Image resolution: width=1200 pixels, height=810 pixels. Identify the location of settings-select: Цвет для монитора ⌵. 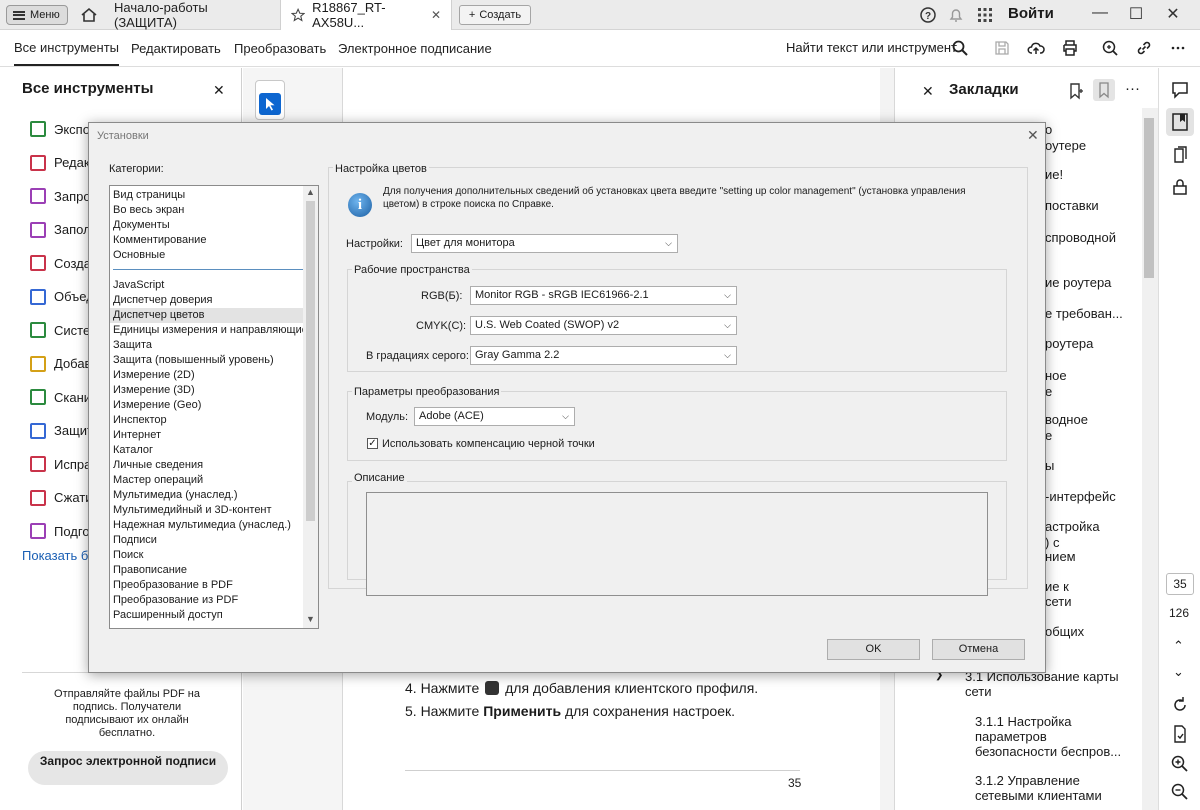
(544, 243).